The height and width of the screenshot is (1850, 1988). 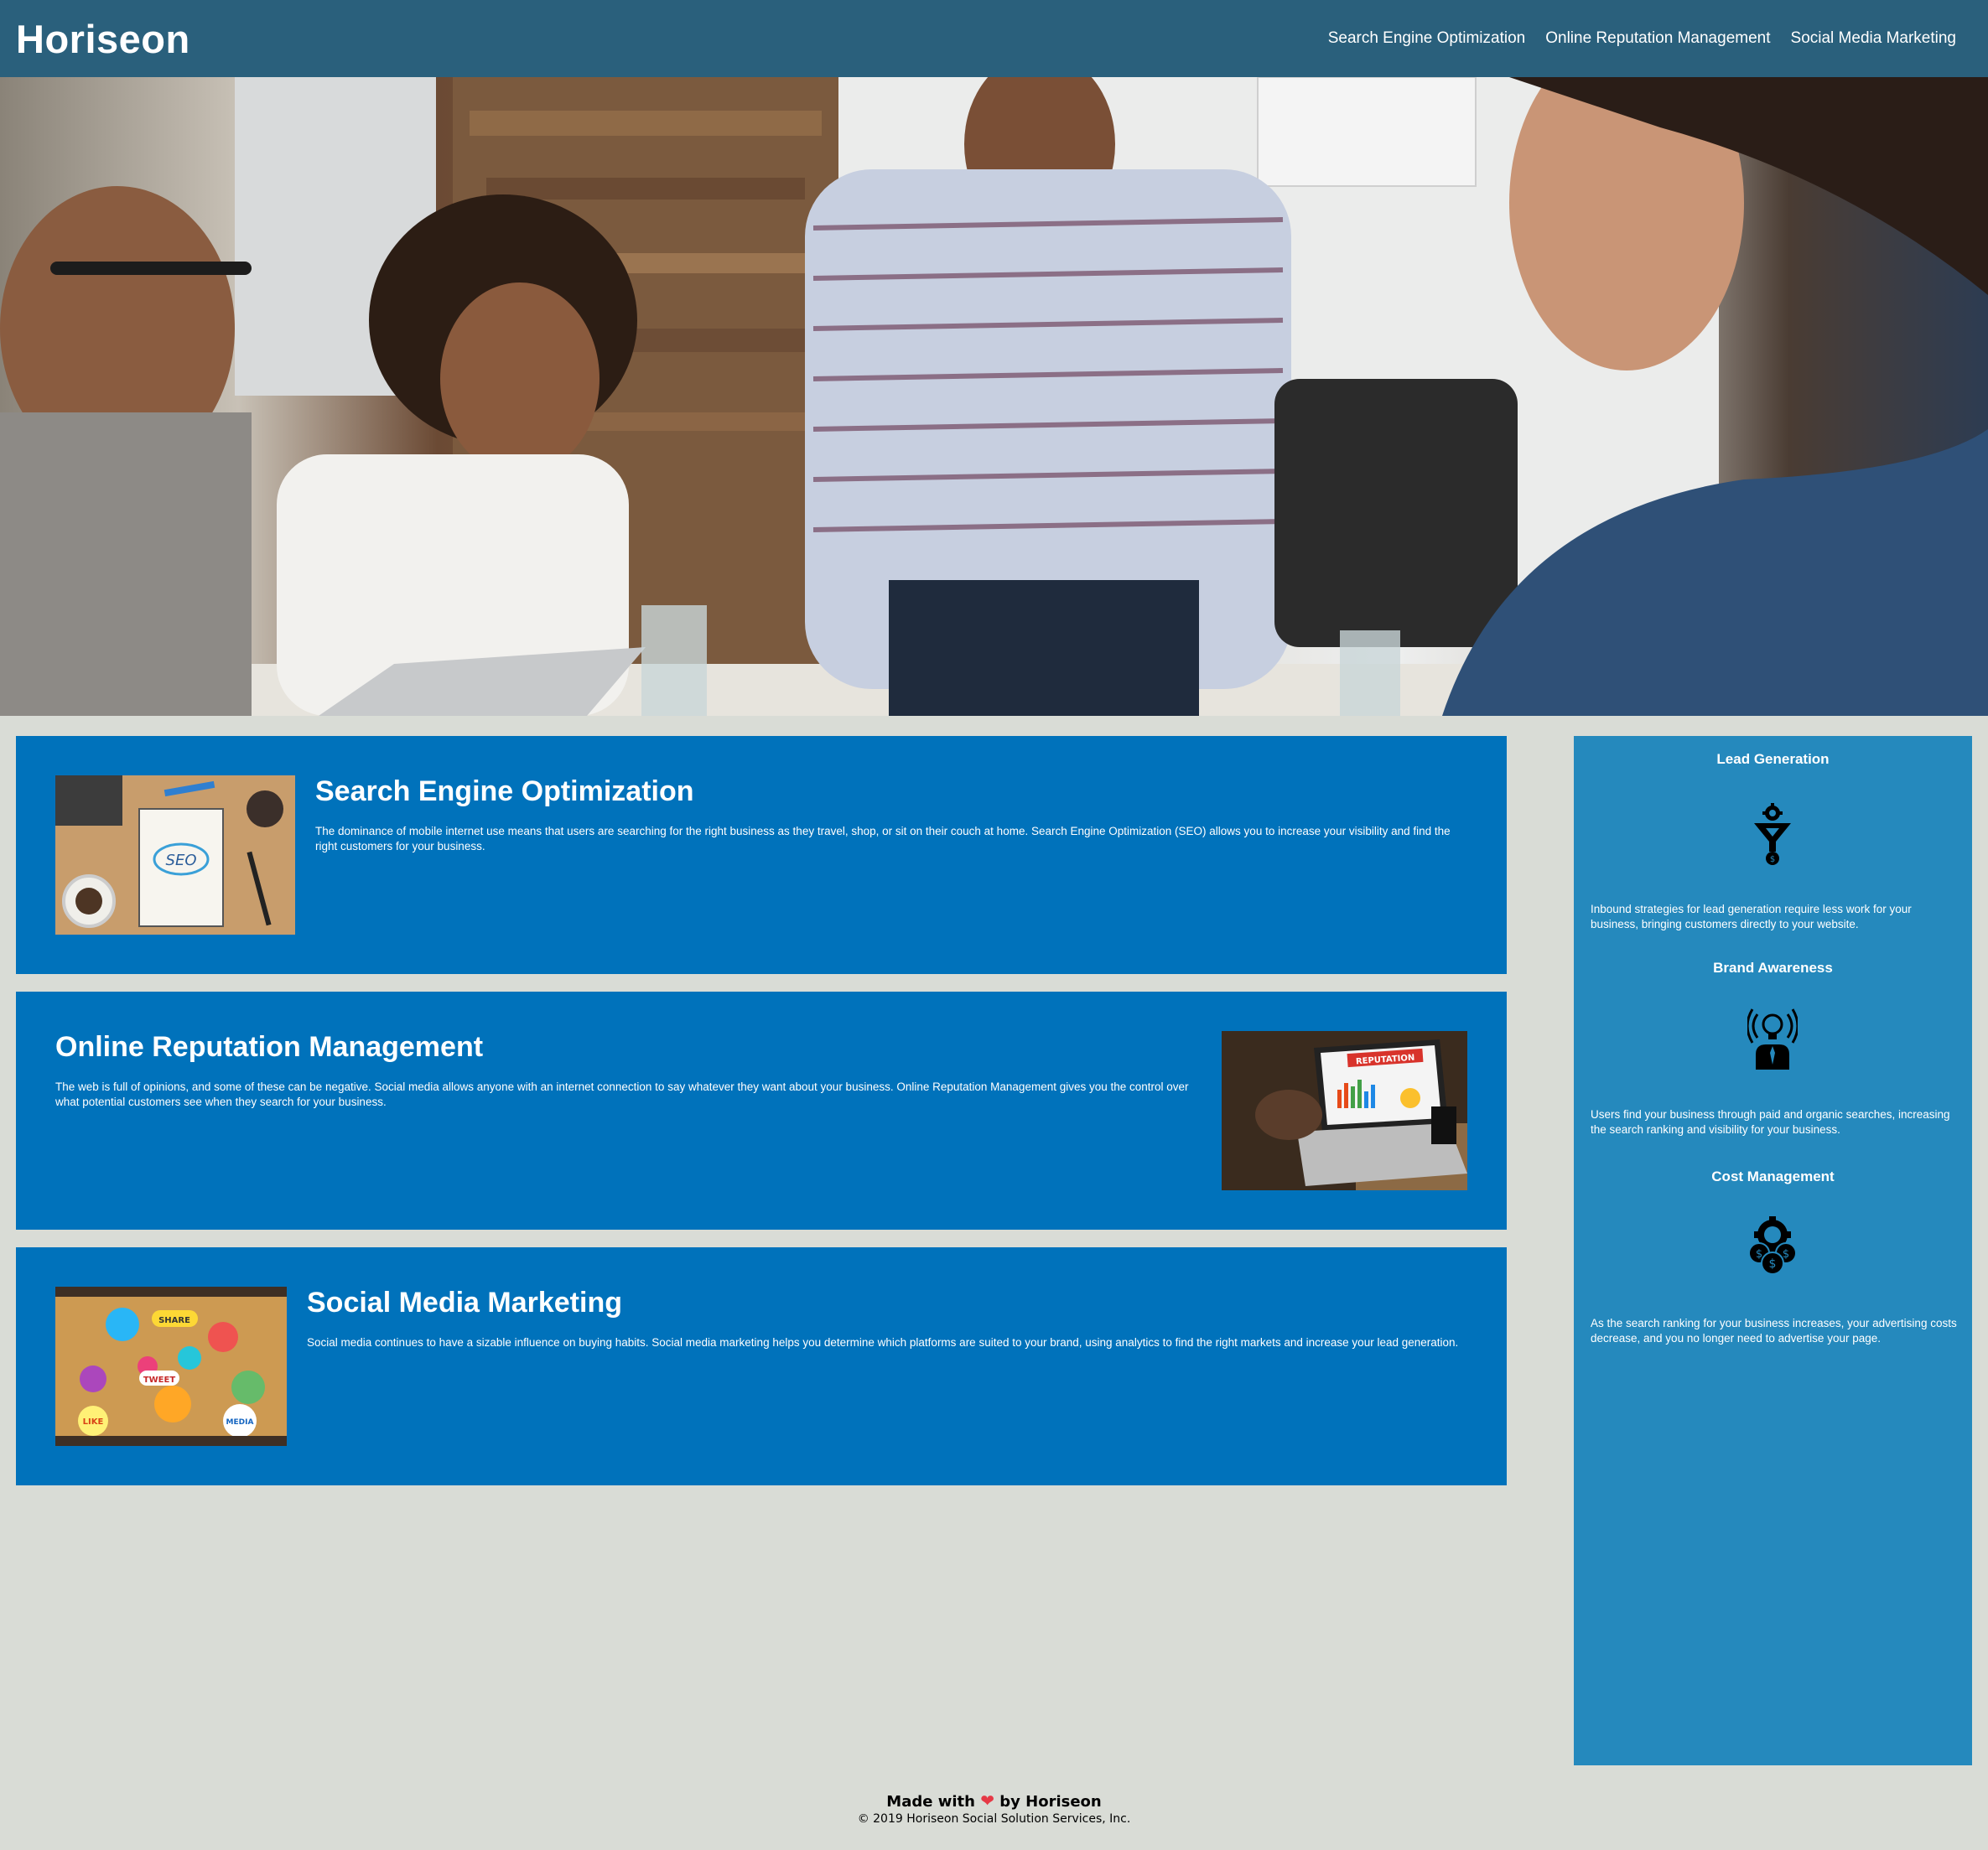 I want to click on social-media-image: SHARE TWEET LIKE MEDIA, so click(x=171, y=1366).